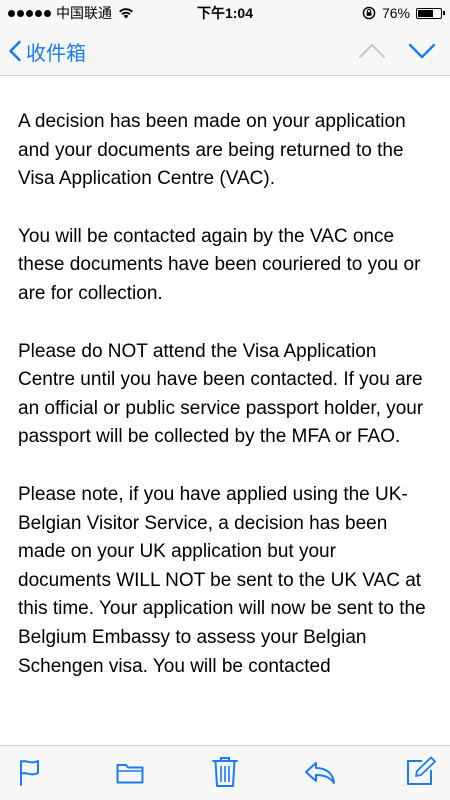  I want to click on compose-icon, so click(421, 770).